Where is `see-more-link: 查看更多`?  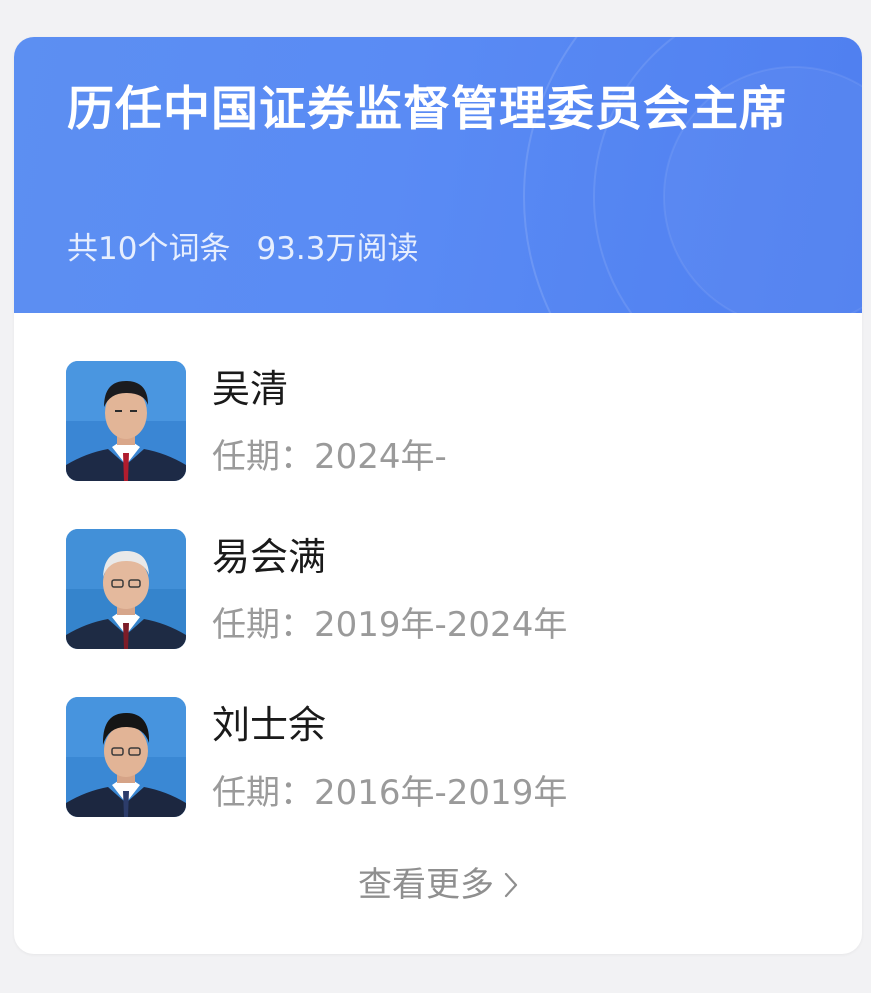
see-more-link: 查看更多 is located at coordinates (438, 886).